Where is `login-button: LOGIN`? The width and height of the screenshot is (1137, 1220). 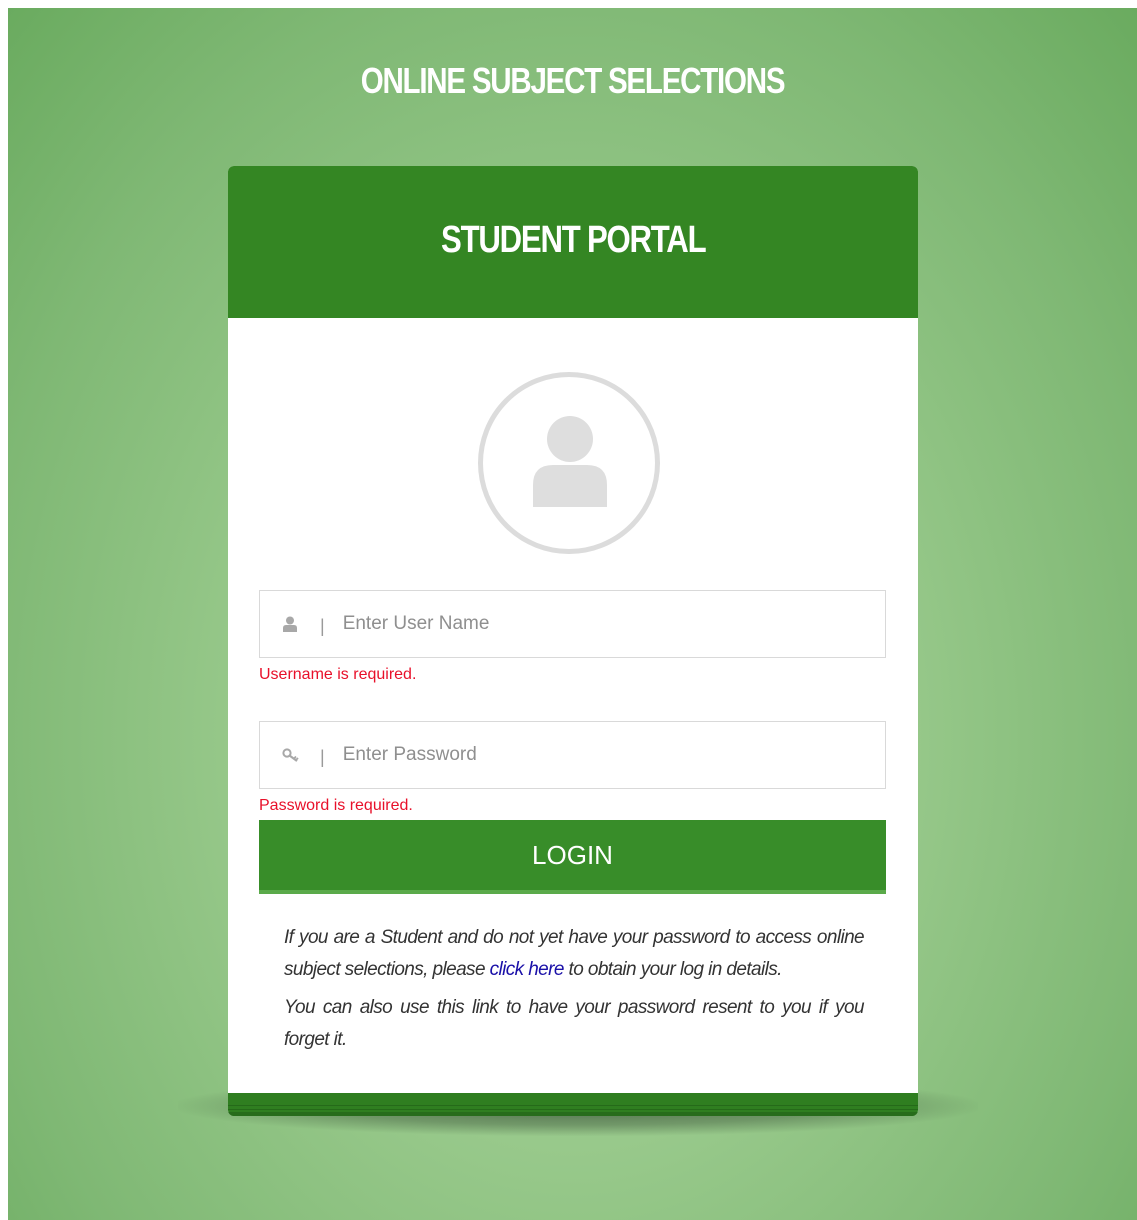 login-button: LOGIN is located at coordinates (572, 857).